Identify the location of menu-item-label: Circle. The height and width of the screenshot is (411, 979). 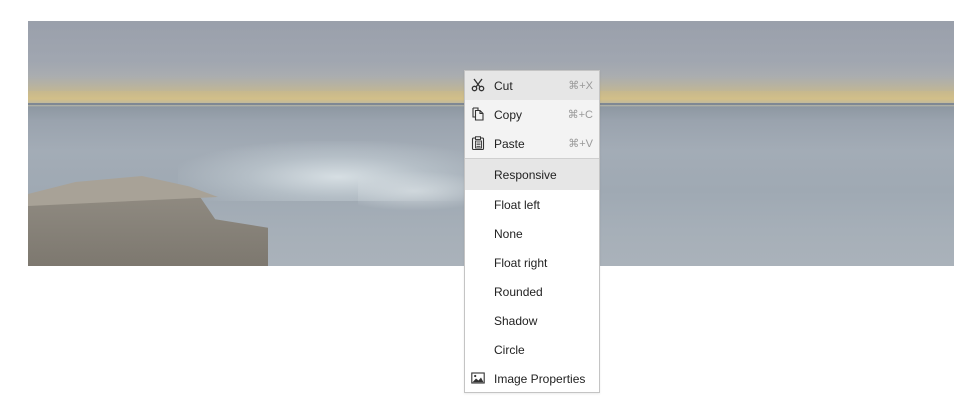
(509, 349).